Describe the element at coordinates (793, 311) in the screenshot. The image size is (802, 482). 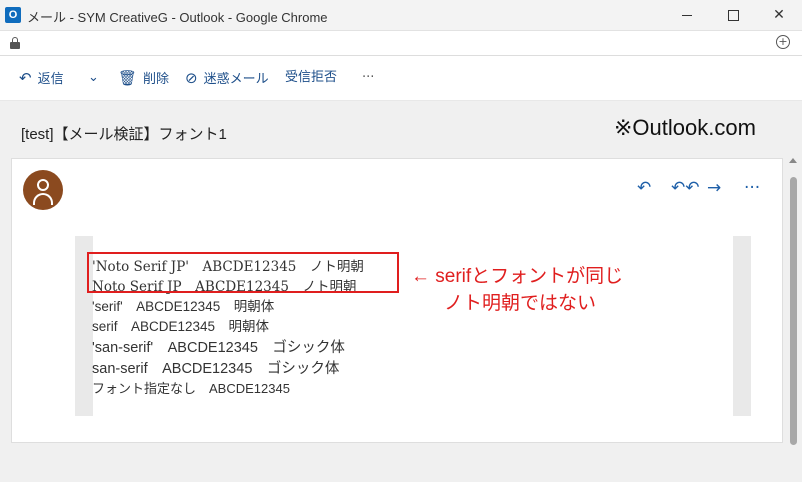
I see `scrollbar-thumb` at that location.